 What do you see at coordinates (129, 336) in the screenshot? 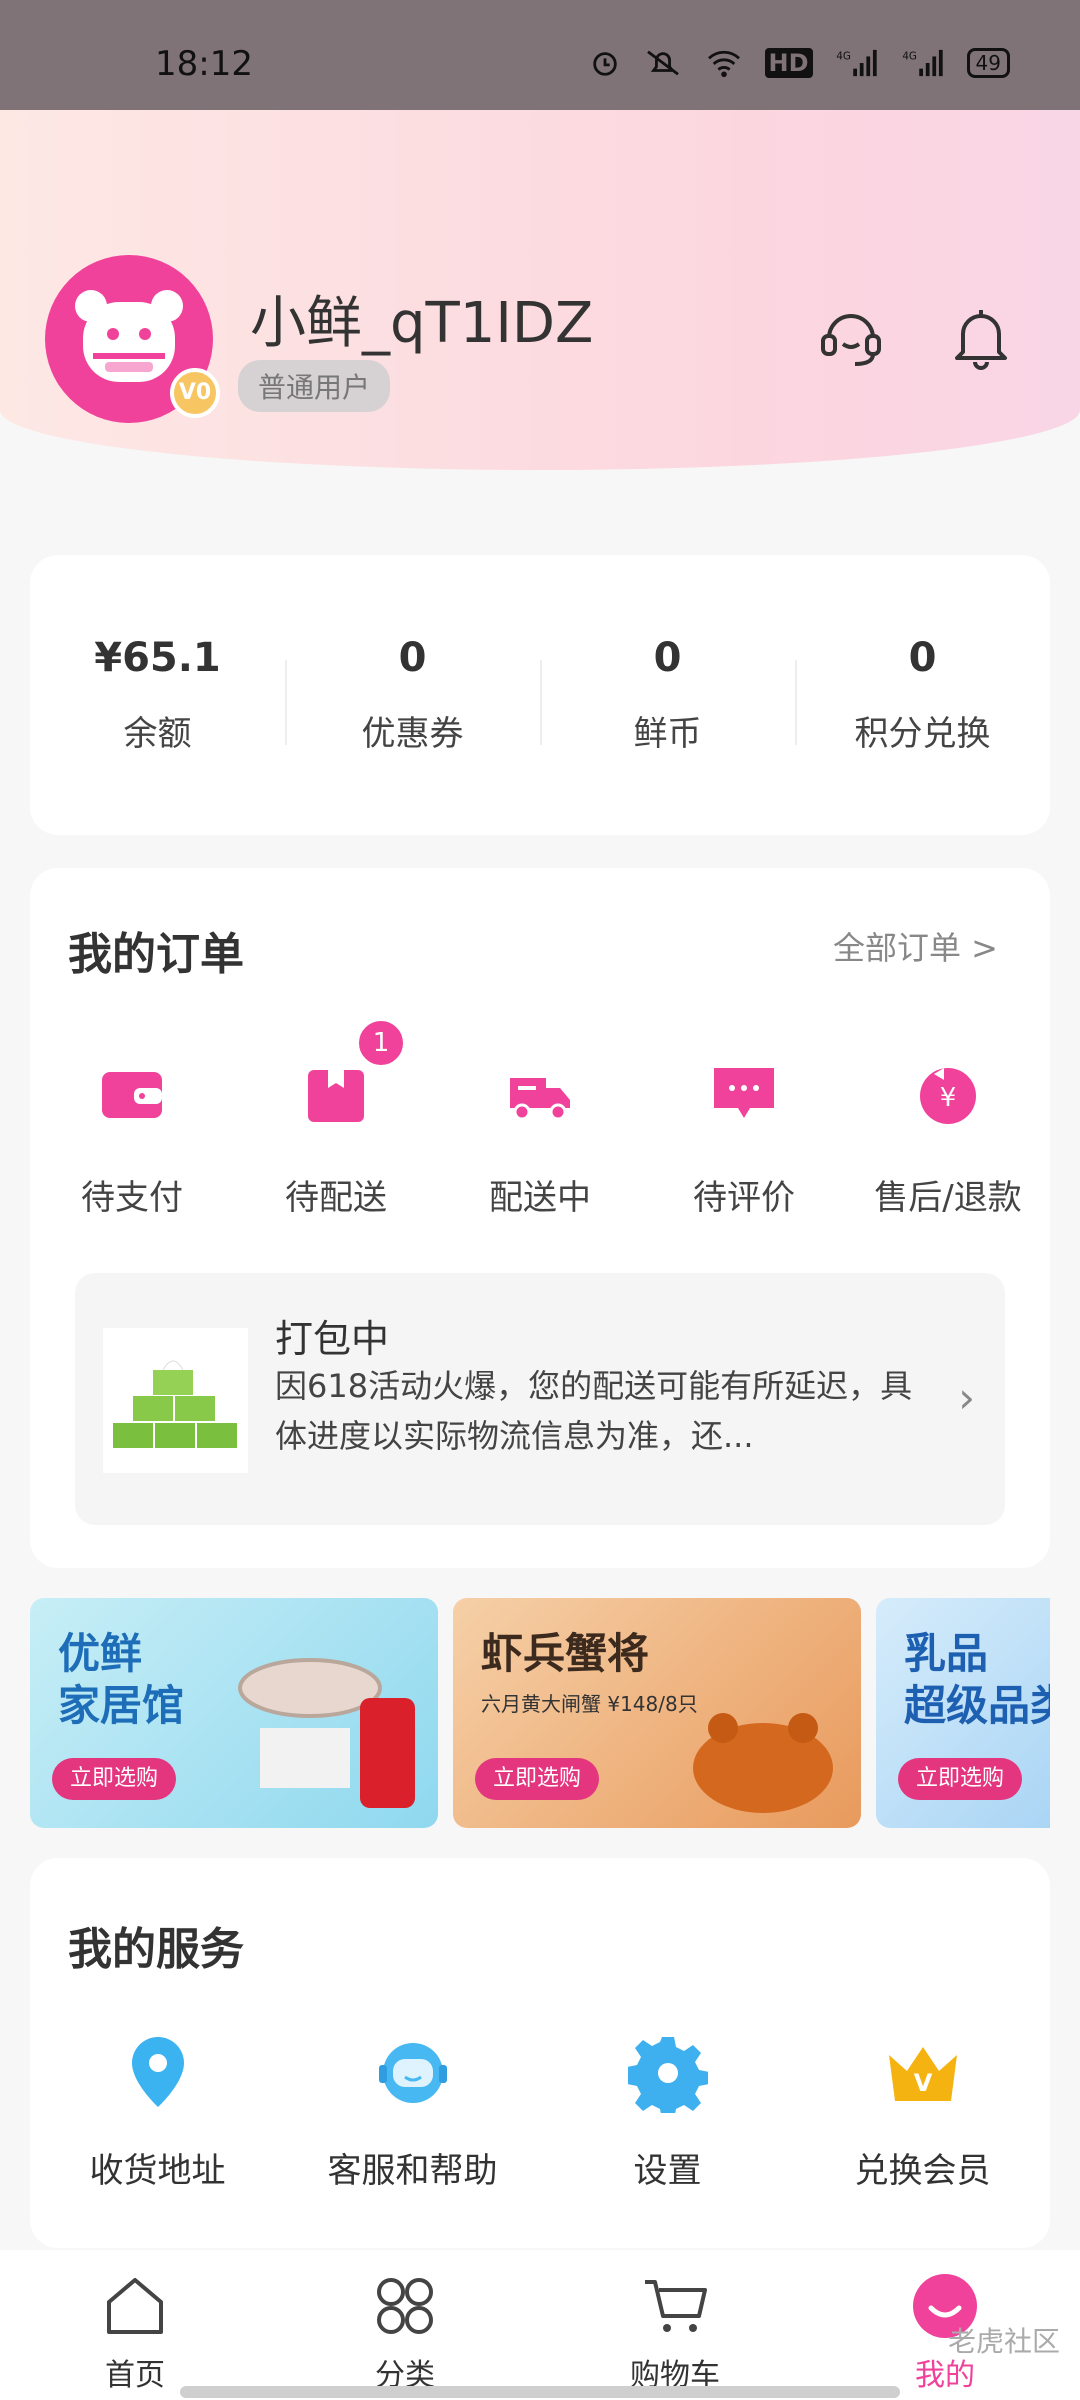
I see `bear-avatar-icon` at bounding box center [129, 336].